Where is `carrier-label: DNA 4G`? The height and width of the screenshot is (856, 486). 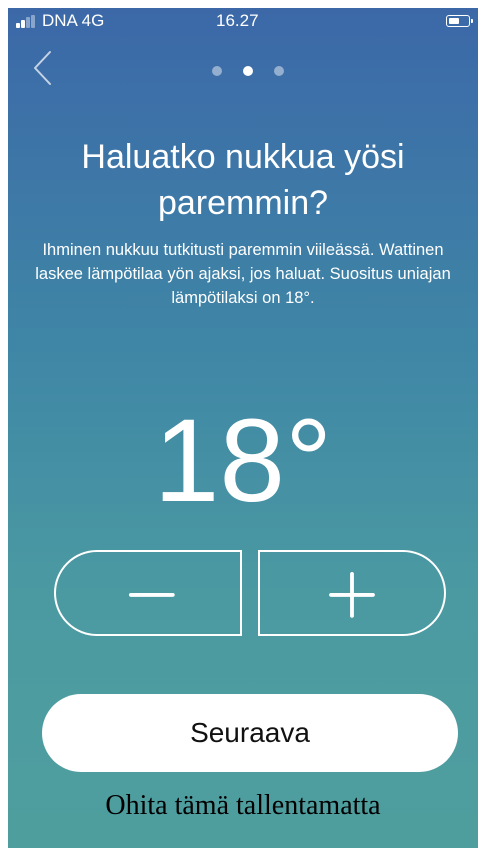
carrier-label: DNA 4G is located at coordinates (73, 20).